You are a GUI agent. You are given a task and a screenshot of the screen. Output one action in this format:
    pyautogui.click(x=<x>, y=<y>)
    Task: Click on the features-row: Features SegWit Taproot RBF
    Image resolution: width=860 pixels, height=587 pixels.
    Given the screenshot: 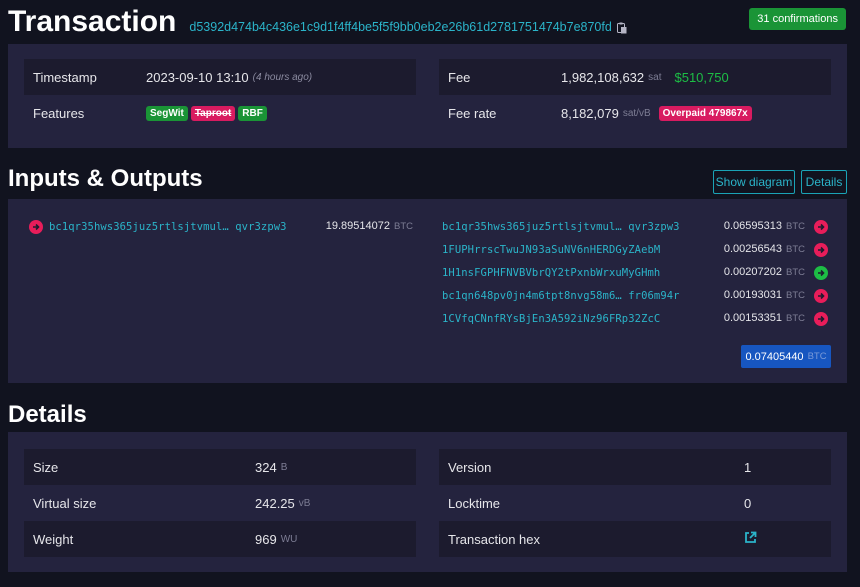 What is the action you would take?
    pyautogui.click(x=220, y=113)
    